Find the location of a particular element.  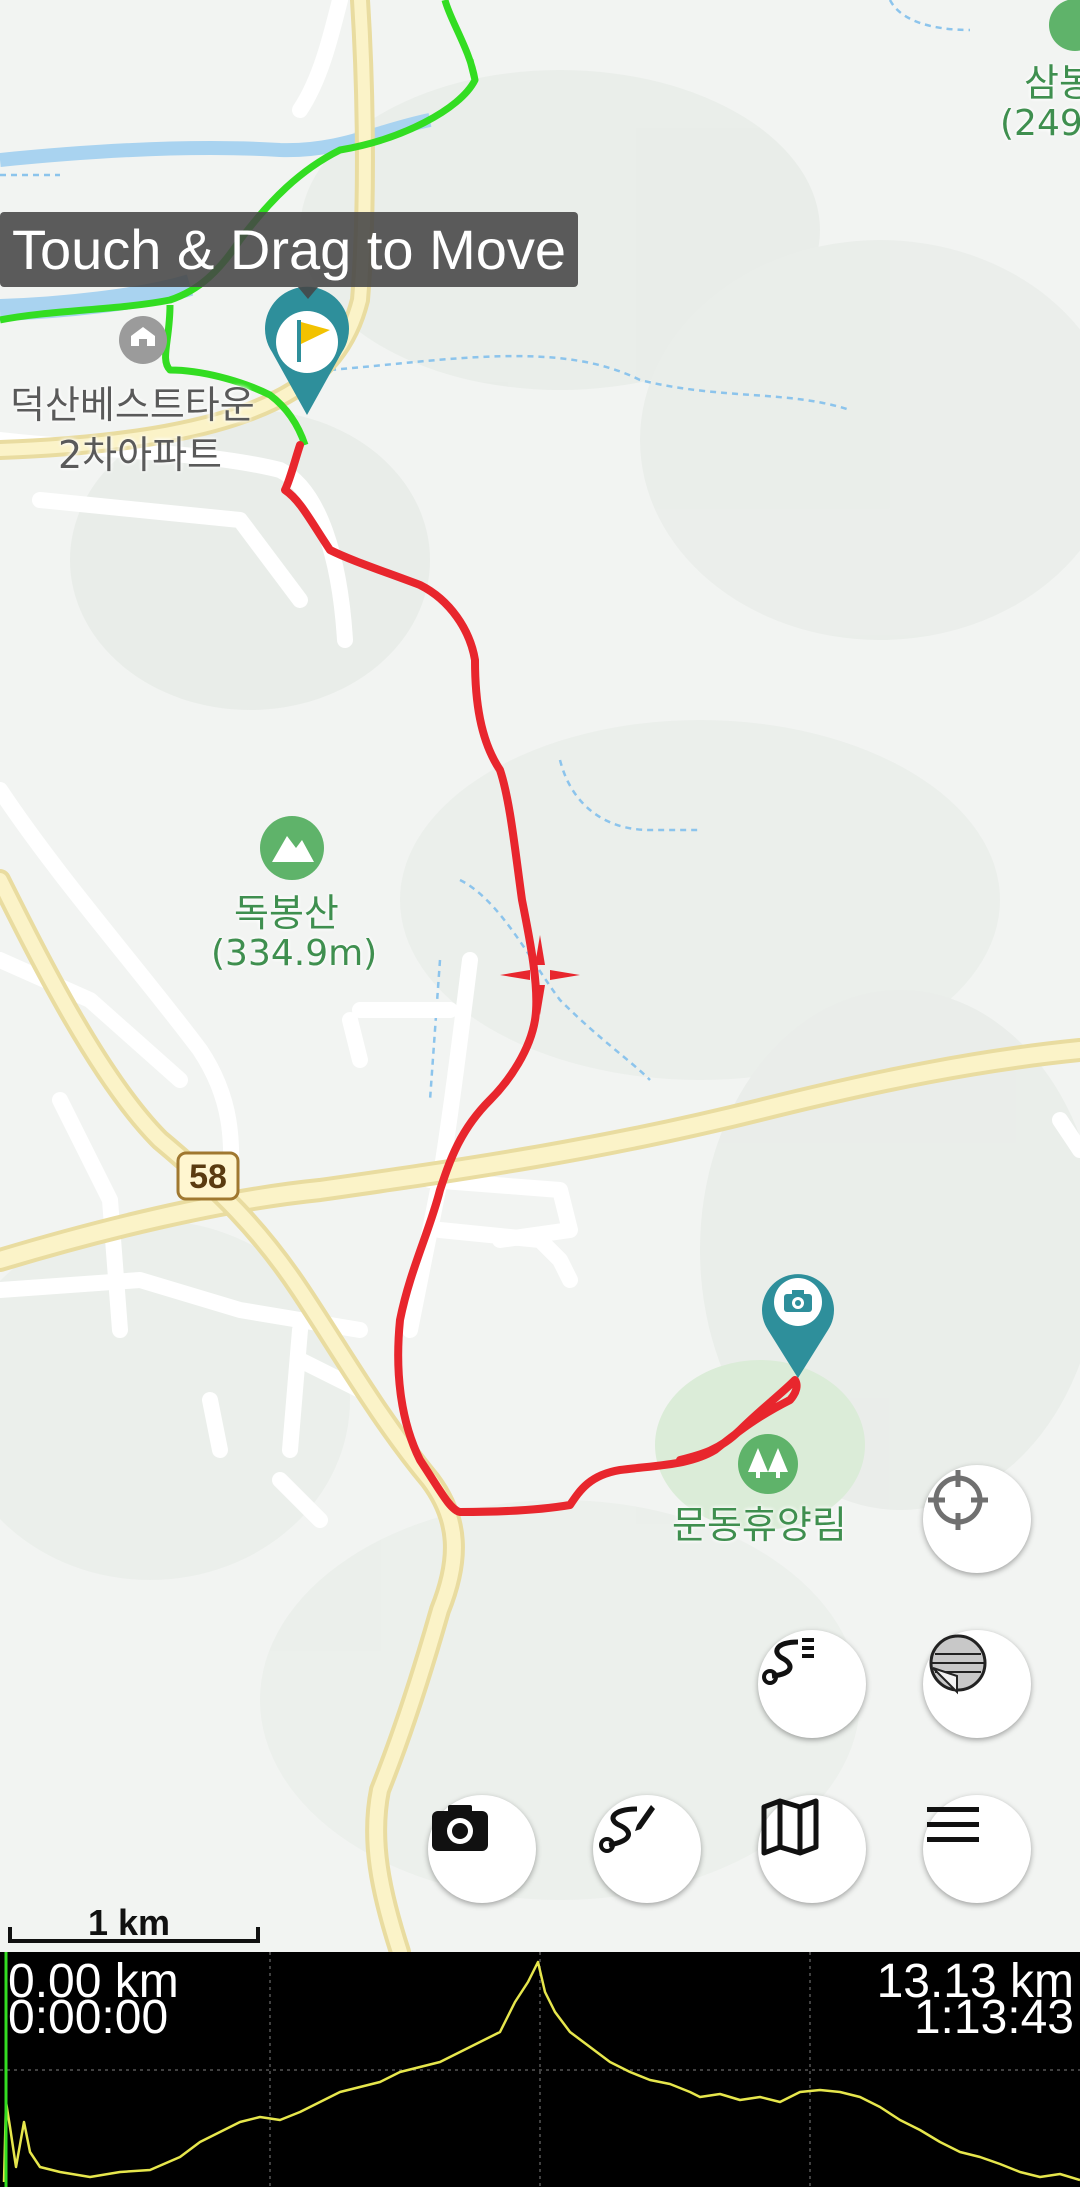

scale-tick-left is located at coordinates (10, 1935).